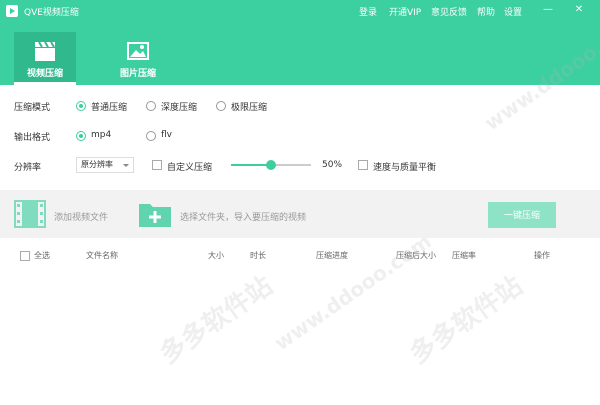  I want to click on resolution-select: 原分辨率, so click(105, 165).